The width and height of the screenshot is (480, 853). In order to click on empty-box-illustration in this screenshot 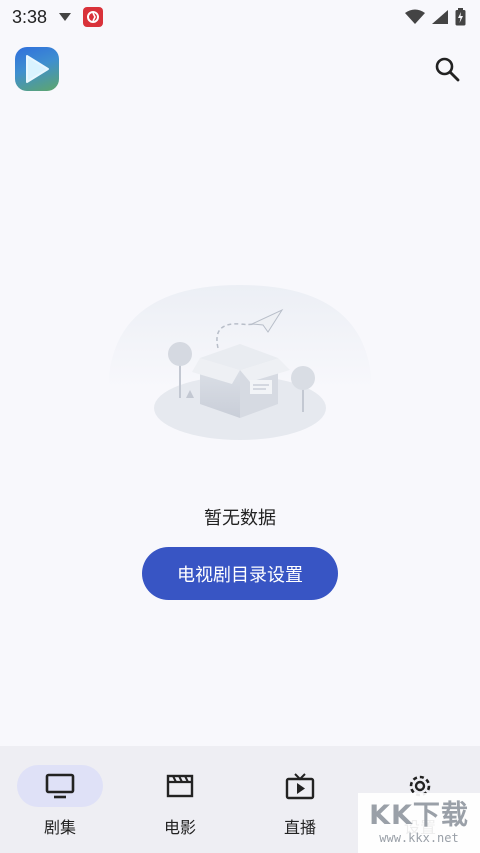, I will do `click(240, 362)`.